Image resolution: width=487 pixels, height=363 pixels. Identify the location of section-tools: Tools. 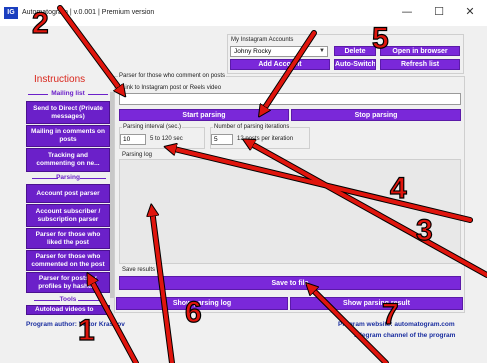
(68, 300).